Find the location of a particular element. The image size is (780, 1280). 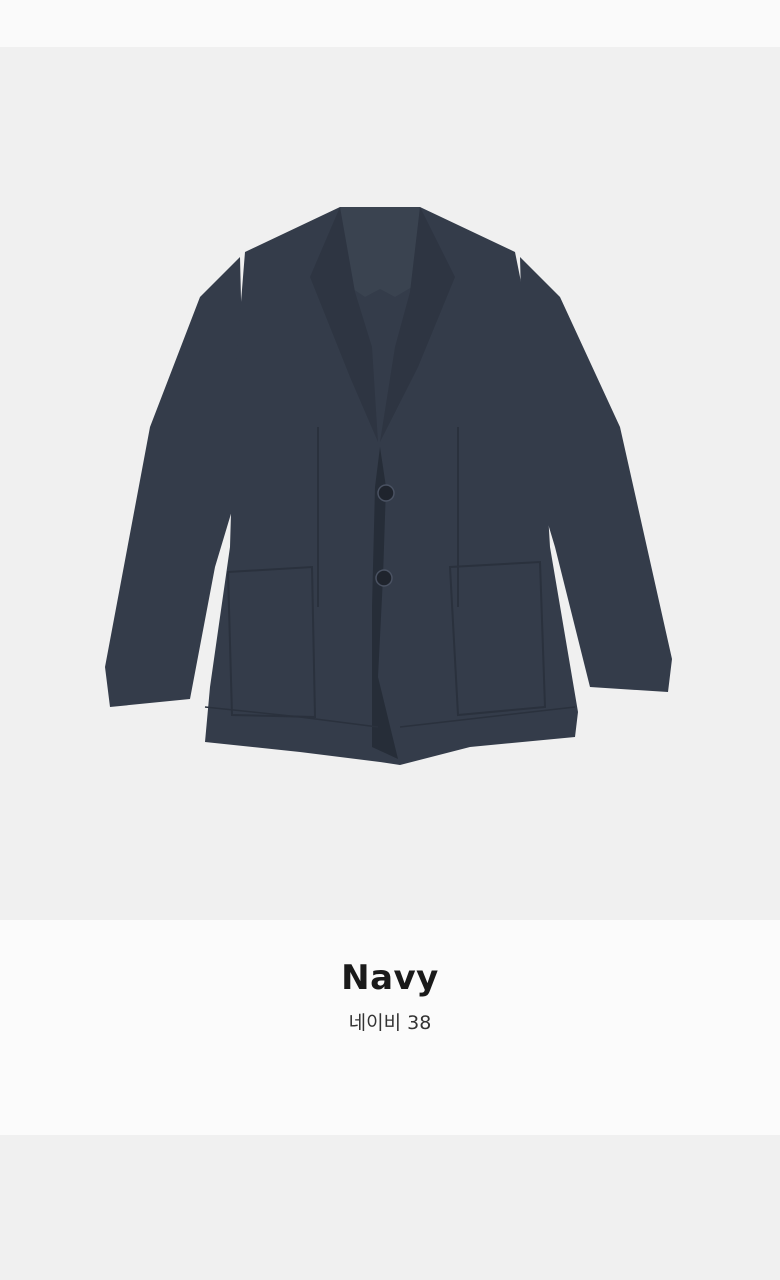

color-subtitle: 네이비 38 is located at coordinates (390, 1023).